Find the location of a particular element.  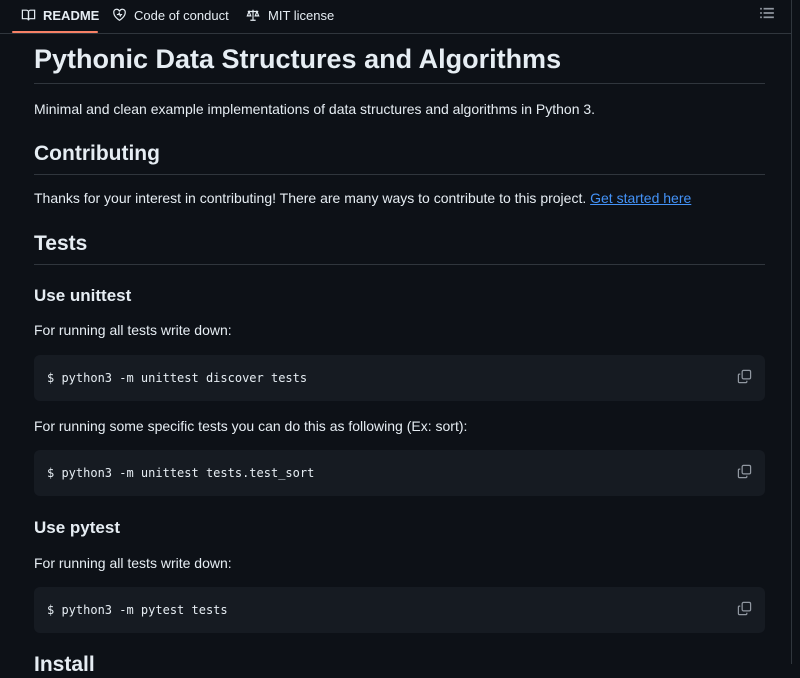

tab-mit-license-label: MIT license is located at coordinates (301, 15).